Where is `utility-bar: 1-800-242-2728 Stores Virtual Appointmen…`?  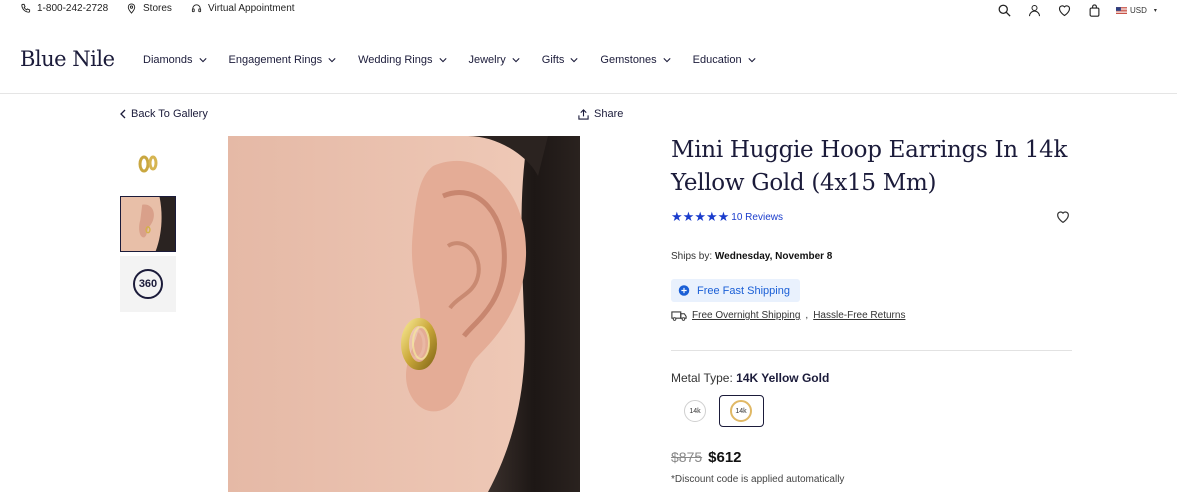
utility-bar: 1-800-242-2728 Stores Virtual Appointmen… is located at coordinates (588, 10).